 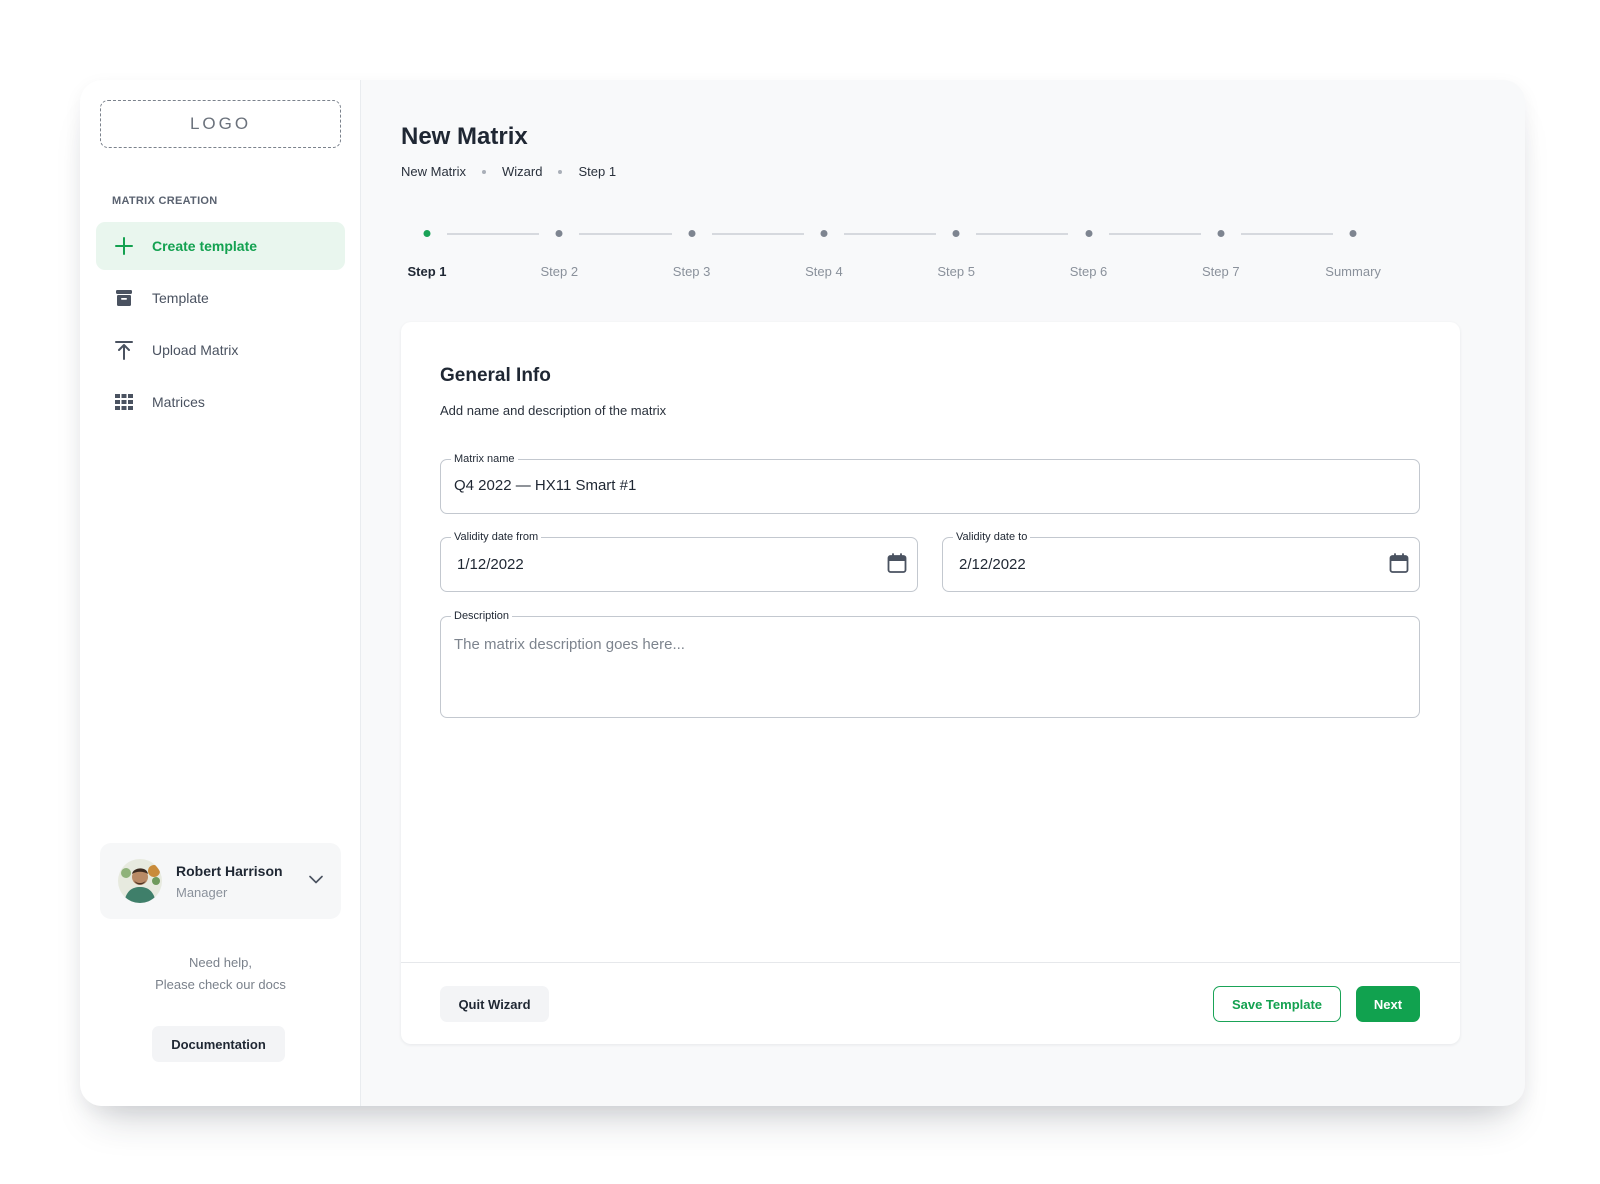 I want to click on breadcrumb: New Matrix Wizard Step 1, so click(x=508, y=171).